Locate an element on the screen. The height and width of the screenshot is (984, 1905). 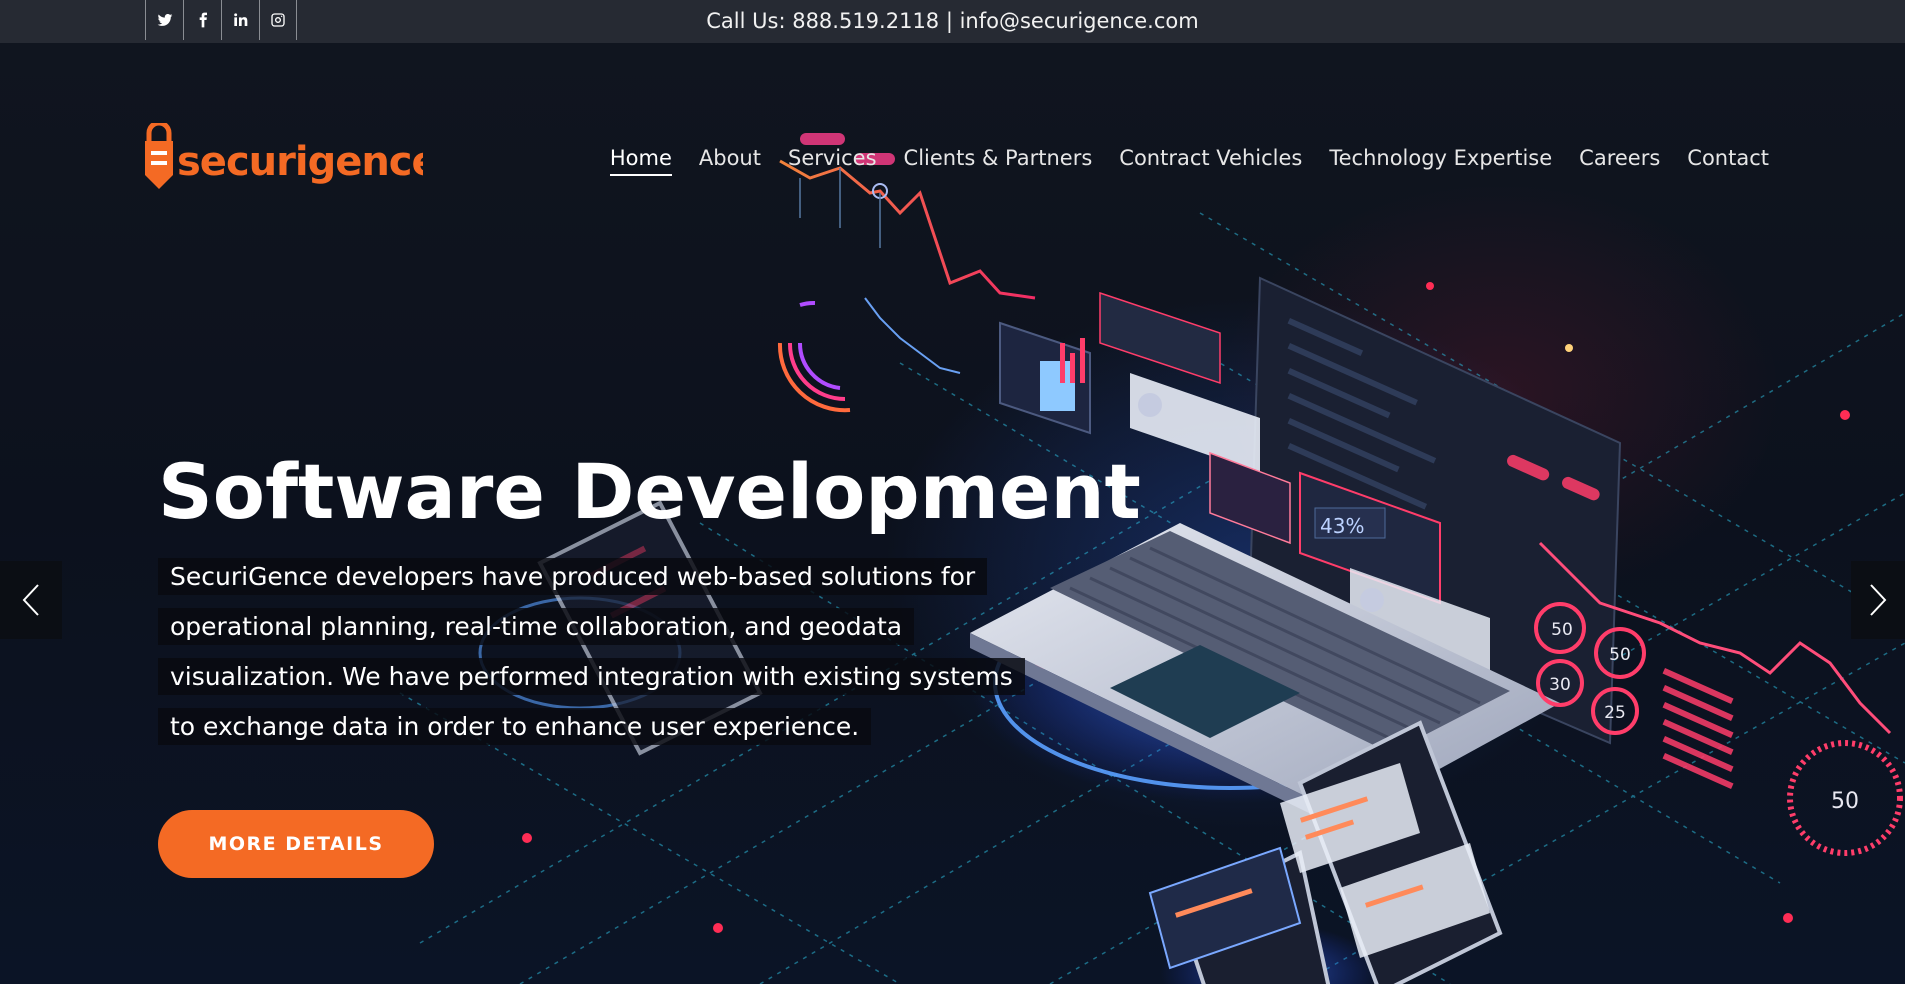
slider-prev-button is located at coordinates (31, 600).